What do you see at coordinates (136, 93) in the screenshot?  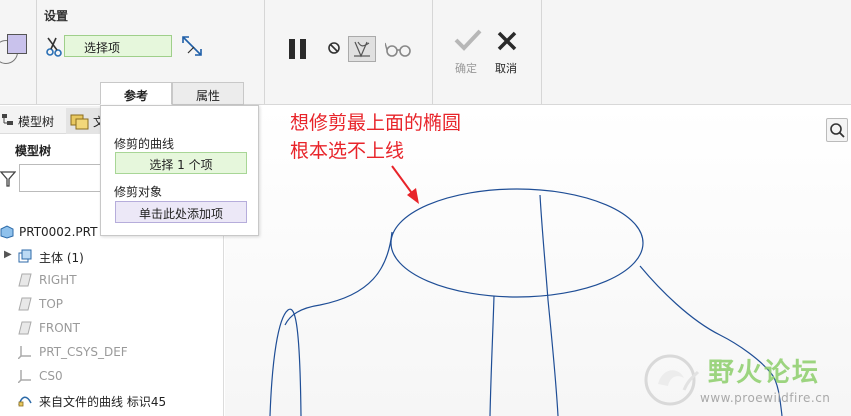 I see `tab-references: 参考` at bounding box center [136, 93].